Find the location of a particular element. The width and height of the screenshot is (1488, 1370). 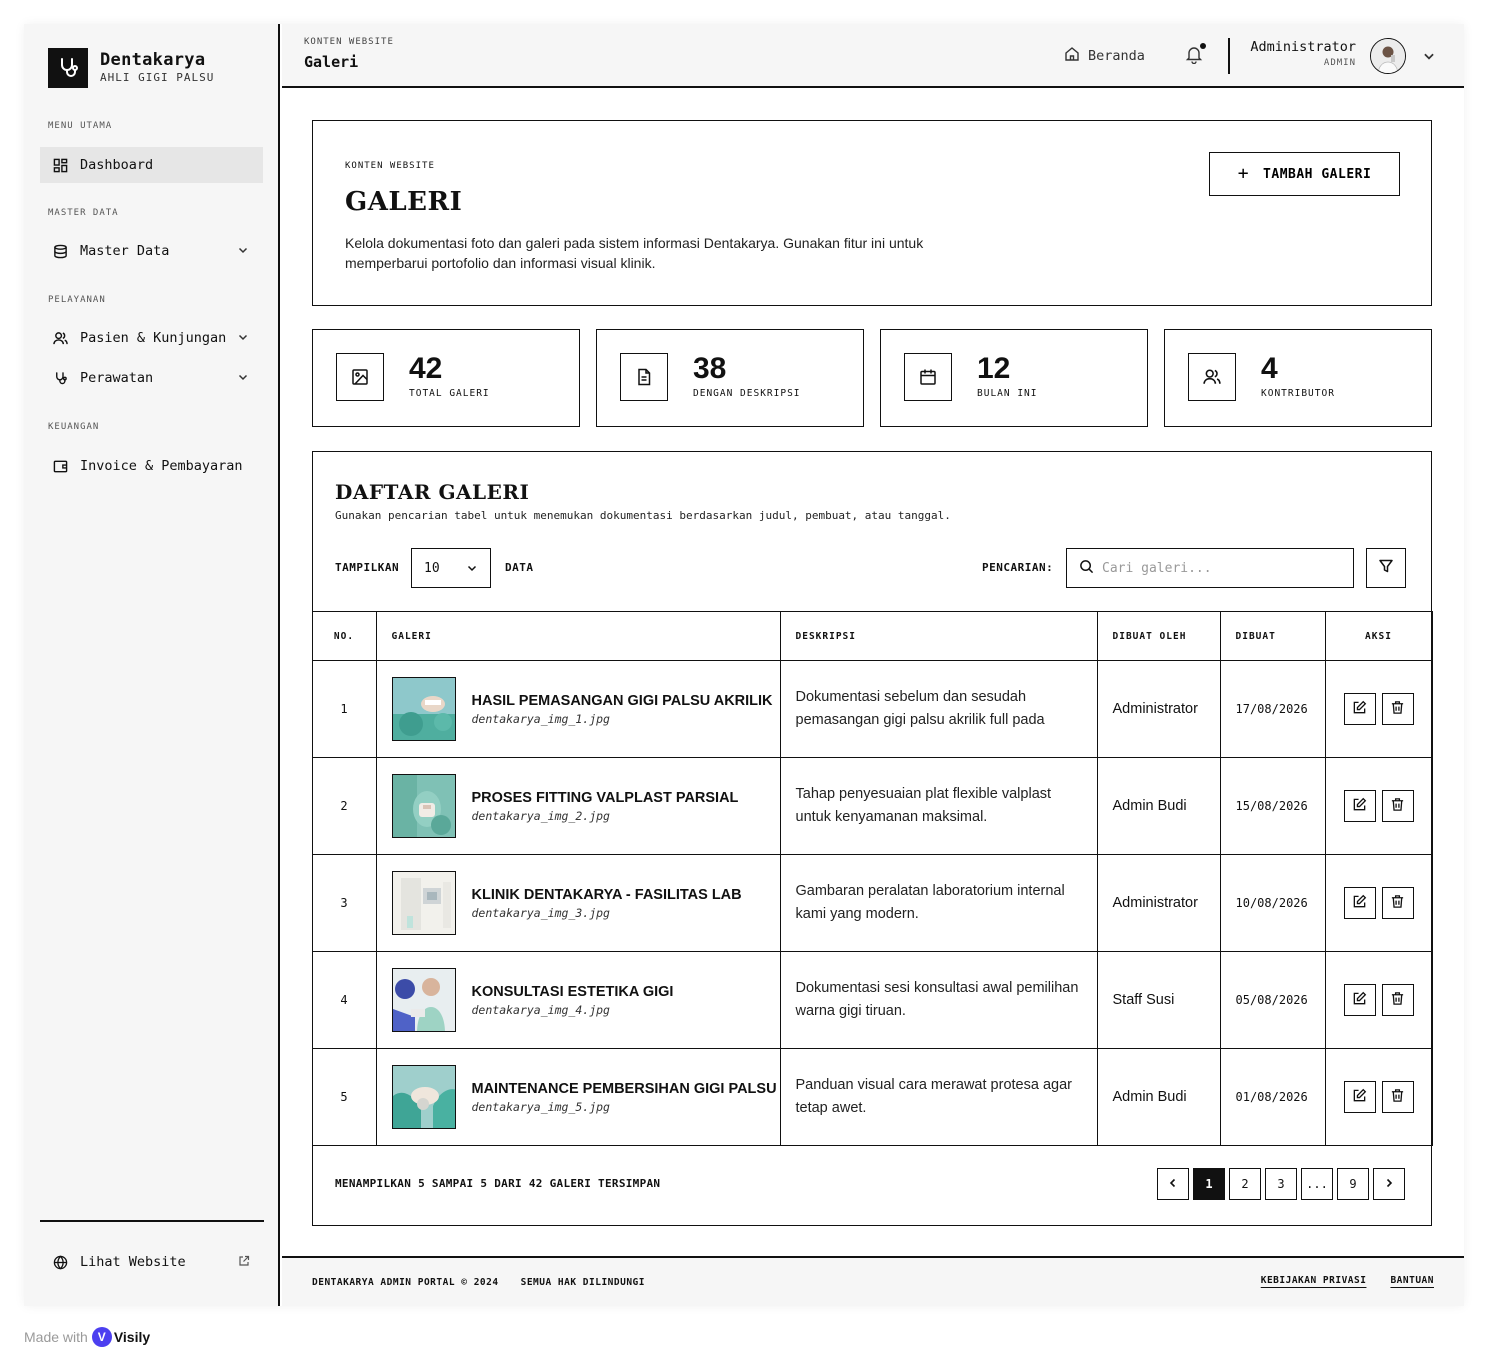

column-header-dibuat: DIBUAT is located at coordinates (1272, 636).